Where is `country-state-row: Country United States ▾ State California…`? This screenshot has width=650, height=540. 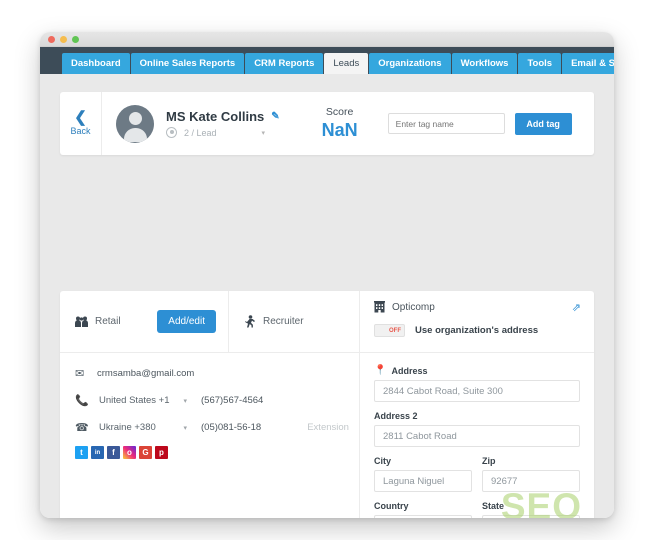
country-state-row: Country United States ▾ State California… is located at coordinates (477, 509).